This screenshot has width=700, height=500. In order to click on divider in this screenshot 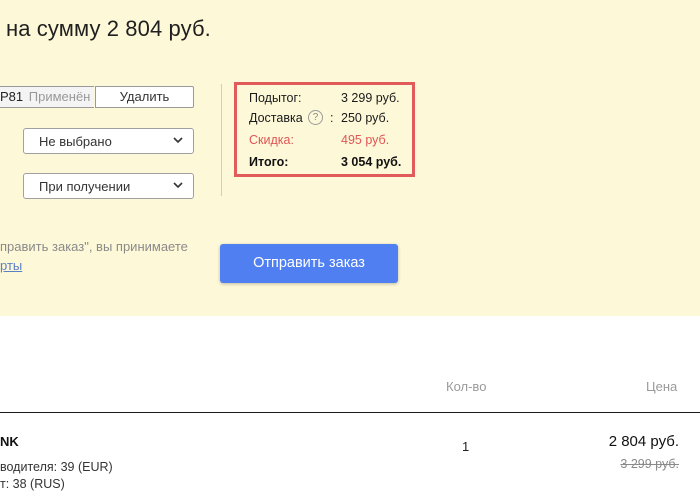, I will do `click(221, 140)`.